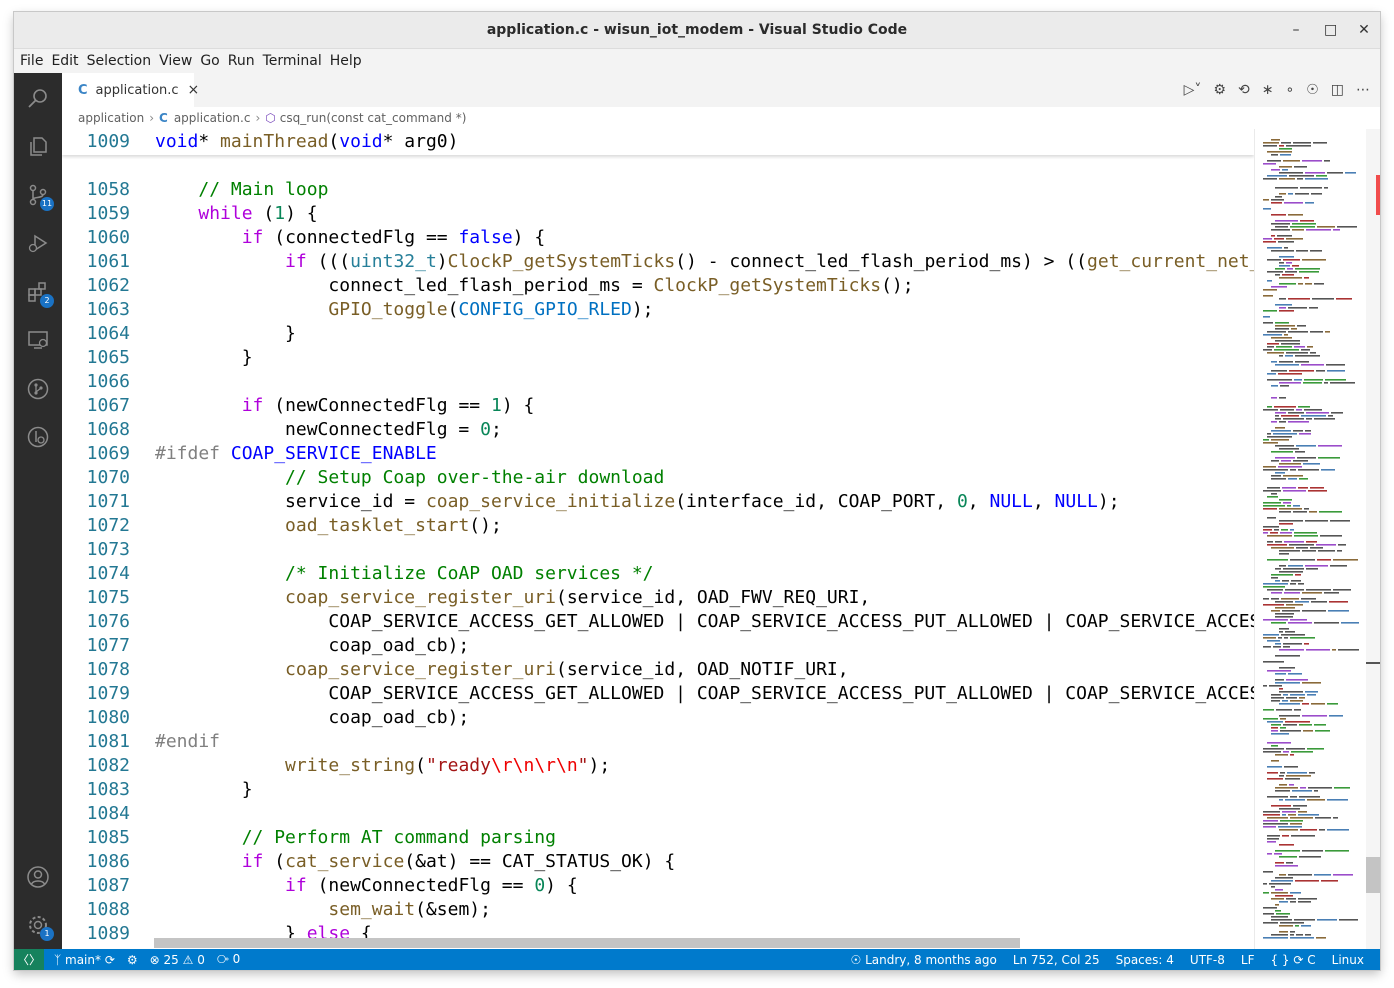  Describe the element at coordinates (658, 550) in the screenshot. I see `code-line: 1073` at that location.